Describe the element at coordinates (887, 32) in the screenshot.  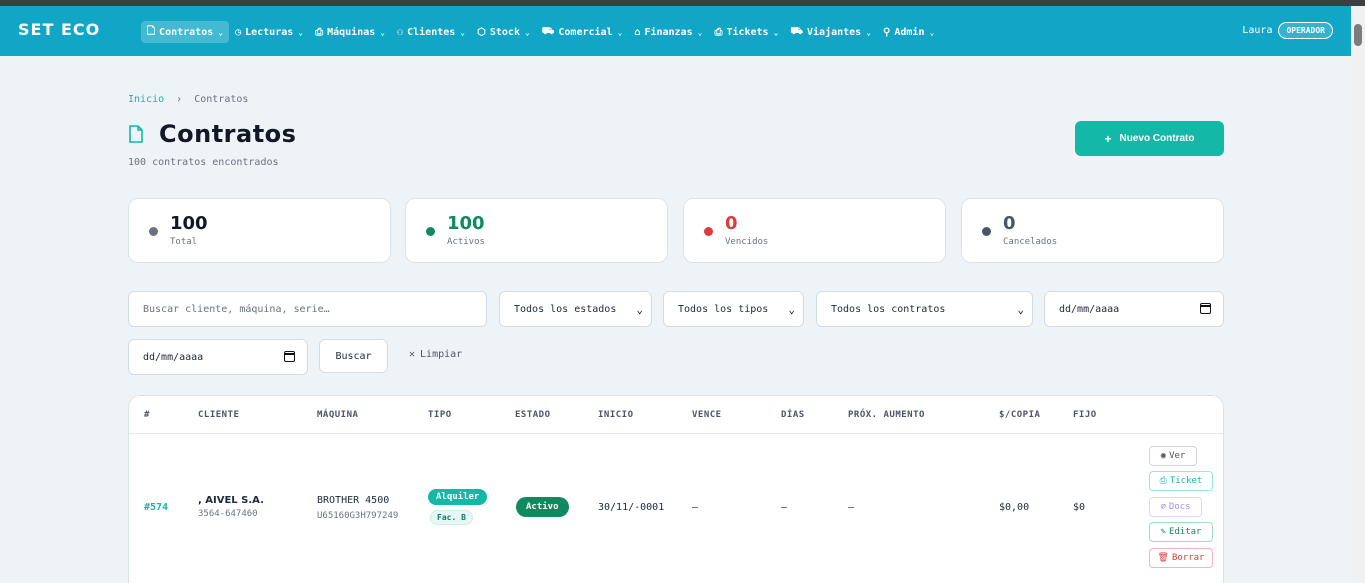
I see `user-icon: ⚲` at that location.